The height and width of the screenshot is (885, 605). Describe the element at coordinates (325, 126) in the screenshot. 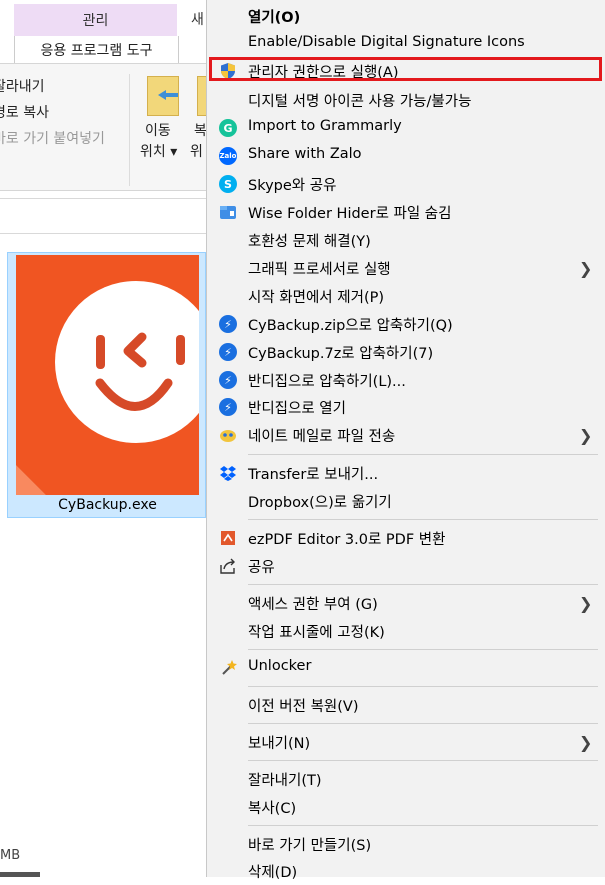

I see `menu-item-label: Import to Grammarly` at that location.